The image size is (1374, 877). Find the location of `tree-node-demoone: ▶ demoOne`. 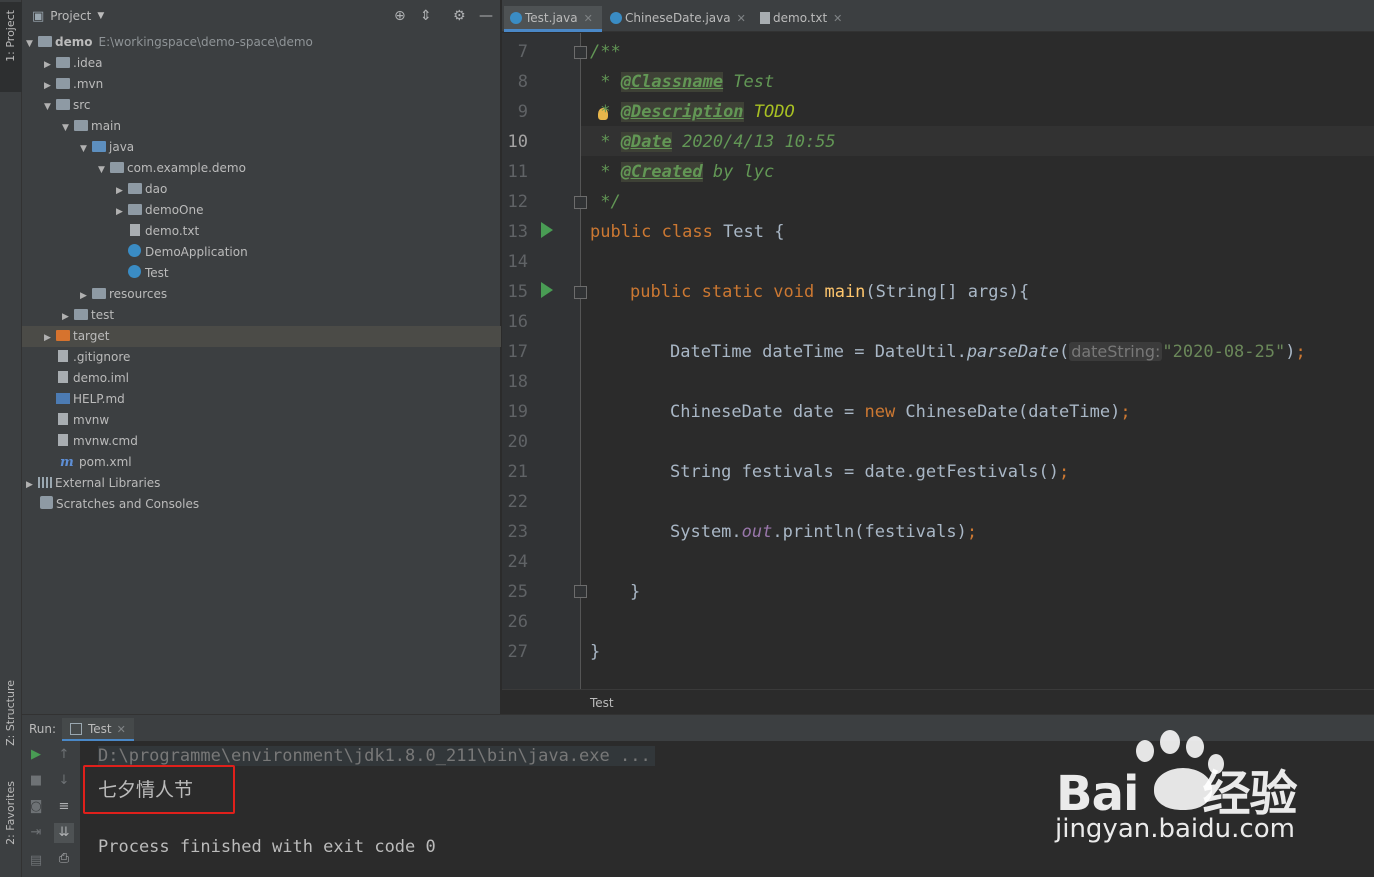

tree-node-demoone: ▶ demoOne is located at coordinates (261, 210).